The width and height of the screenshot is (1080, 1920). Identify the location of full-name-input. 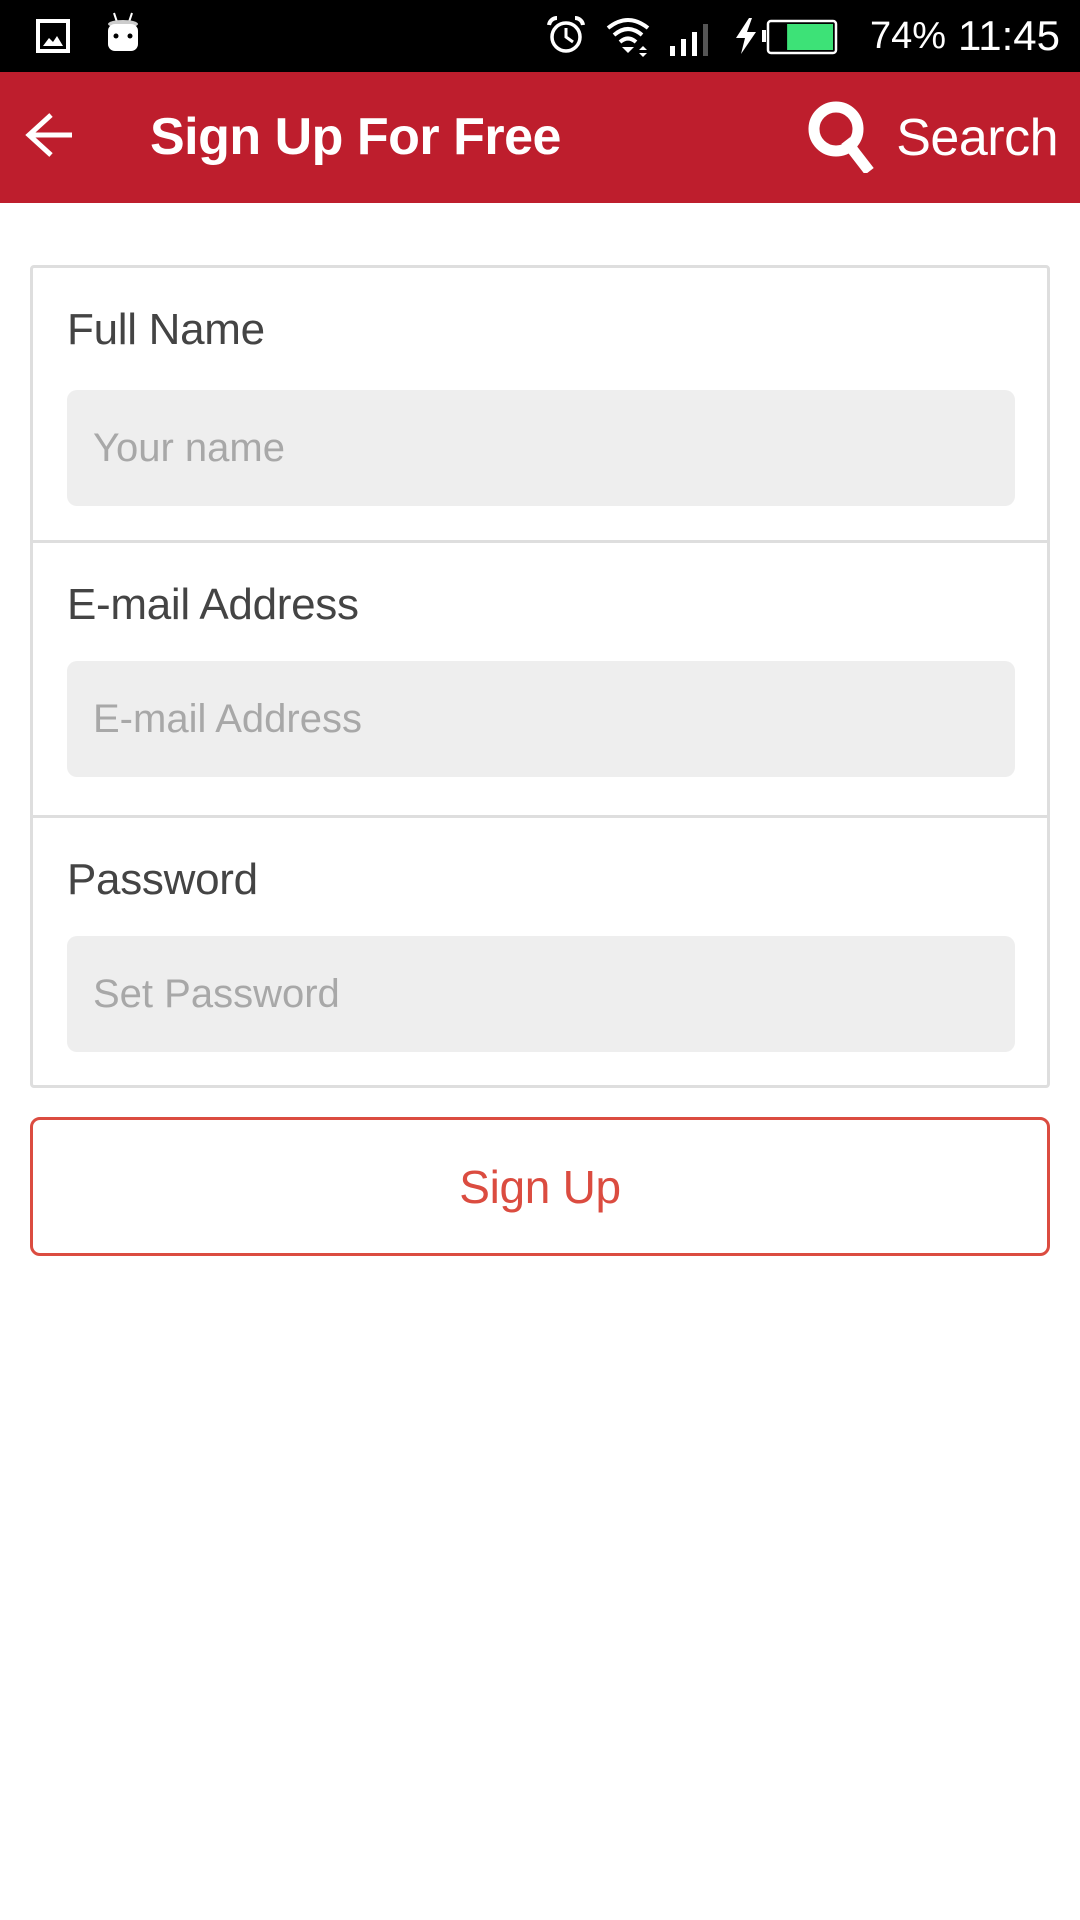
(541, 448).